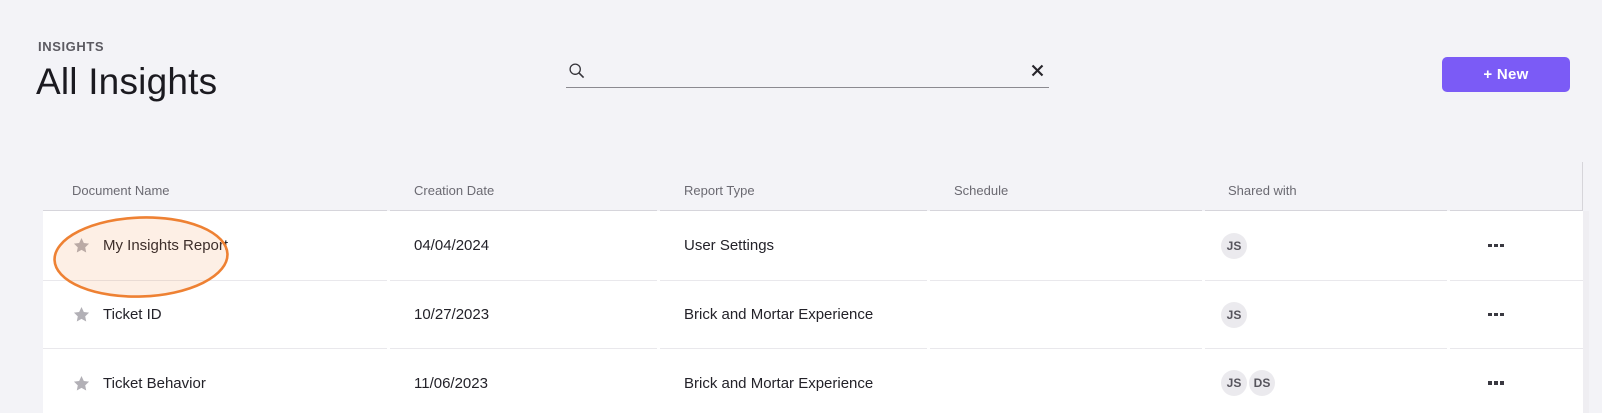 This screenshot has height=413, width=1602. What do you see at coordinates (793, 246) in the screenshot?
I see `report-type-value: User Settings` at bounding box center [793, 246].